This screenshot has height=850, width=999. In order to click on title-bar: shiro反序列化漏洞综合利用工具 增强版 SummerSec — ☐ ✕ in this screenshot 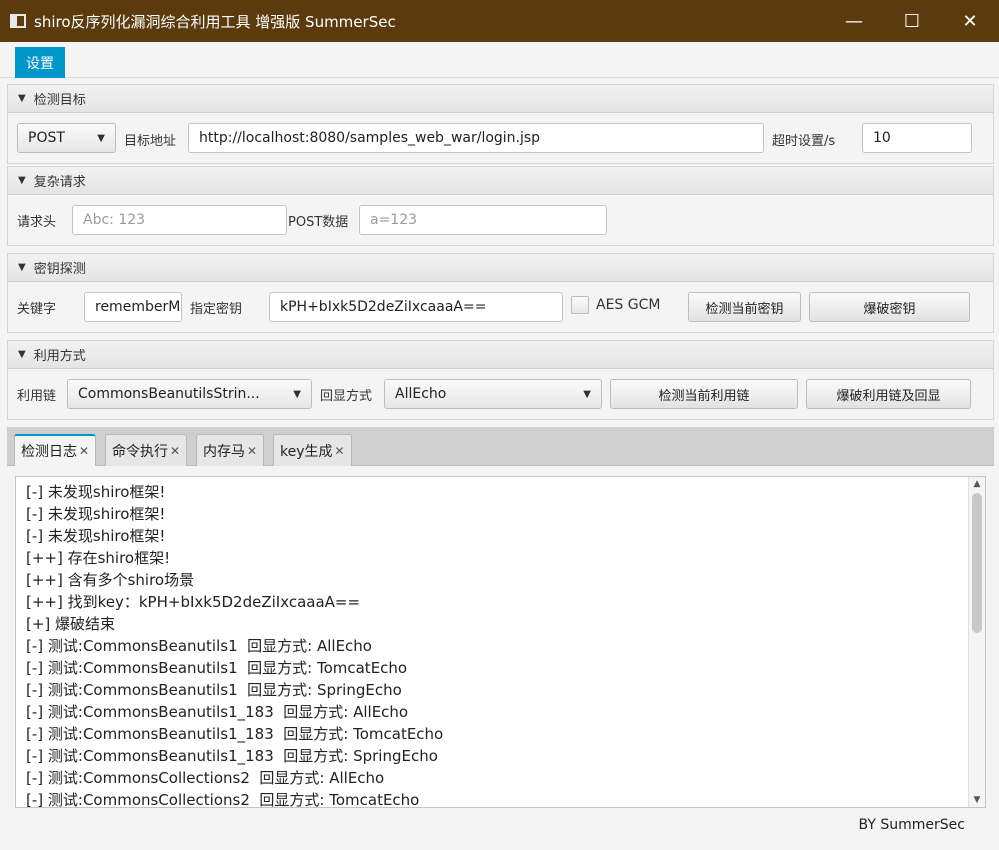, I will do `click(499, 21)`.